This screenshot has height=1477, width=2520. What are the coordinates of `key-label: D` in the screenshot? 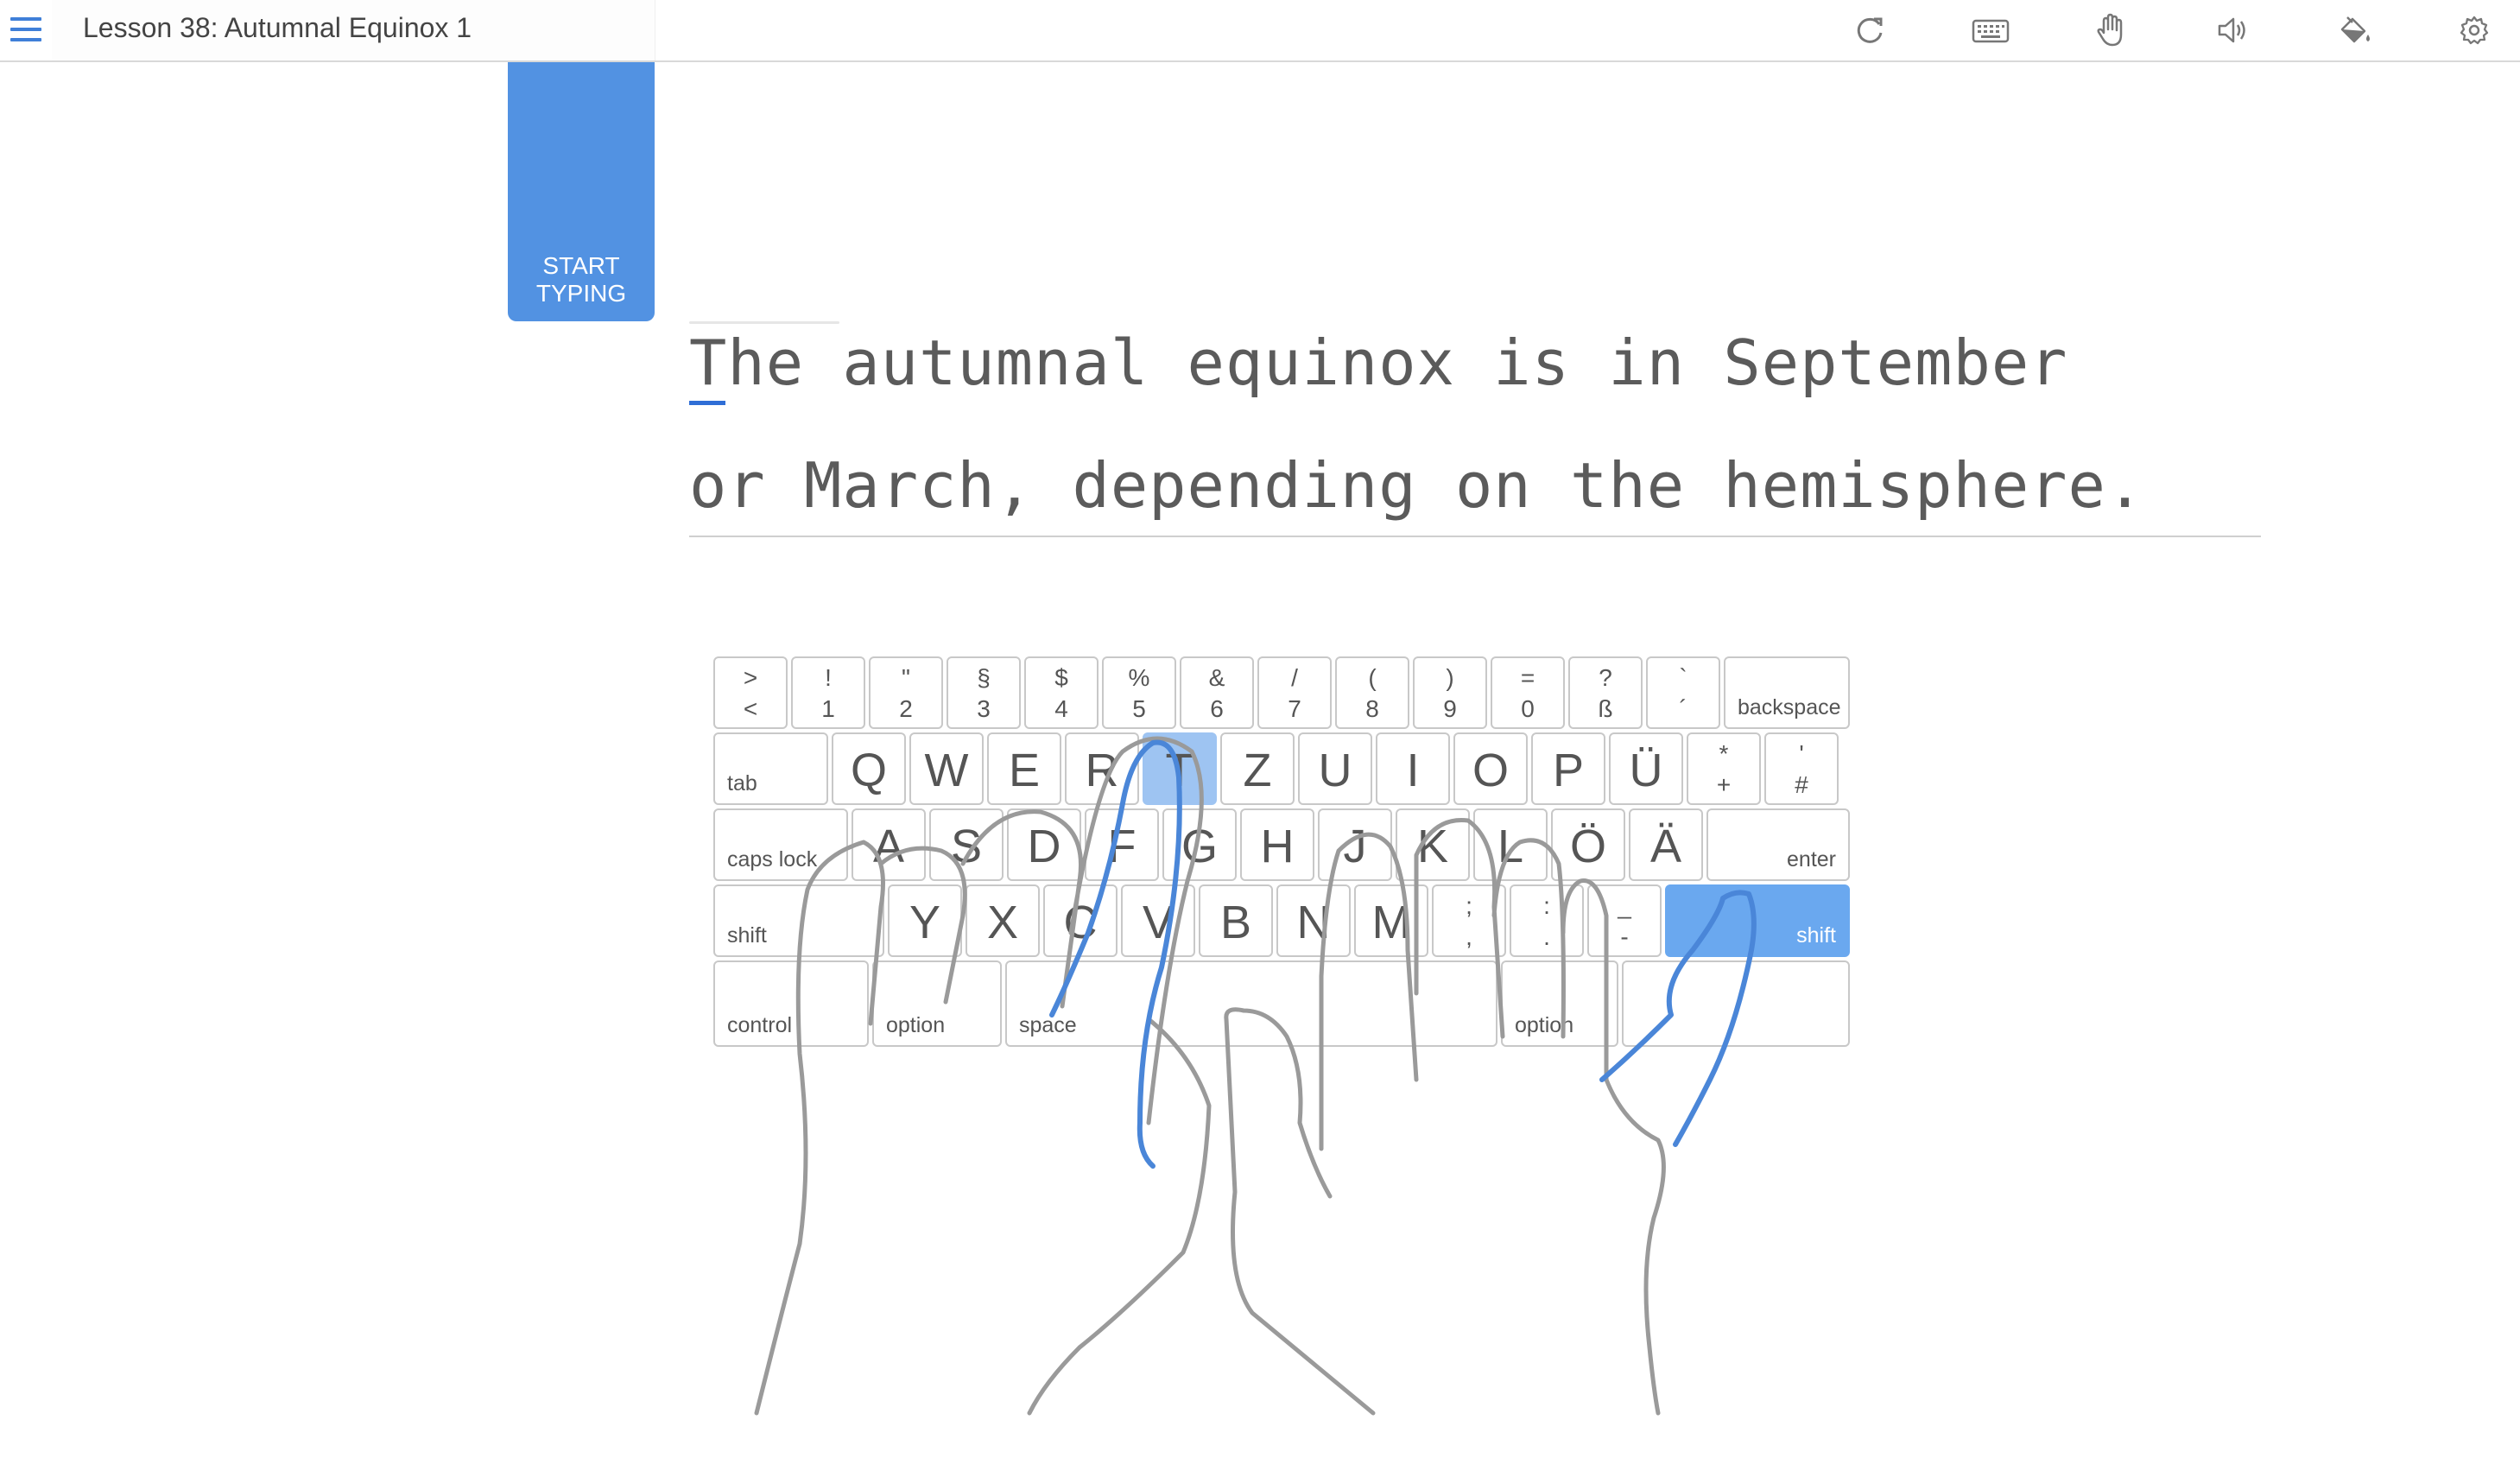 It's located at (1044, 846).